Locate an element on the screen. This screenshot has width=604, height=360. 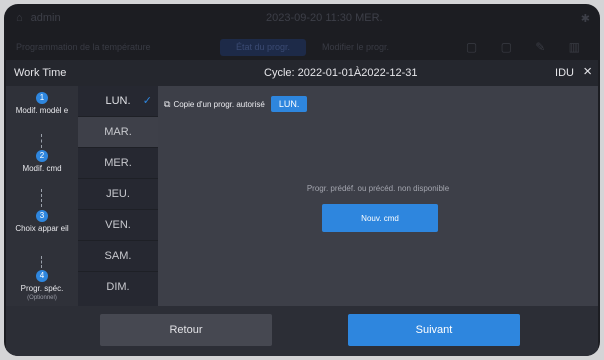
day-label: MER. is located at coordinates (118, 163).